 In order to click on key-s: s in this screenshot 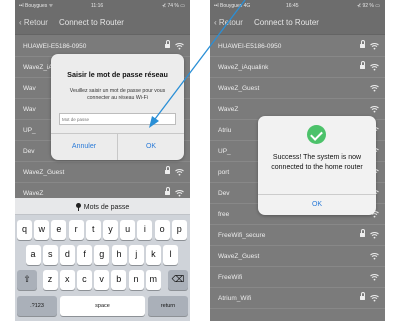, I will do `click(50, 255)`.